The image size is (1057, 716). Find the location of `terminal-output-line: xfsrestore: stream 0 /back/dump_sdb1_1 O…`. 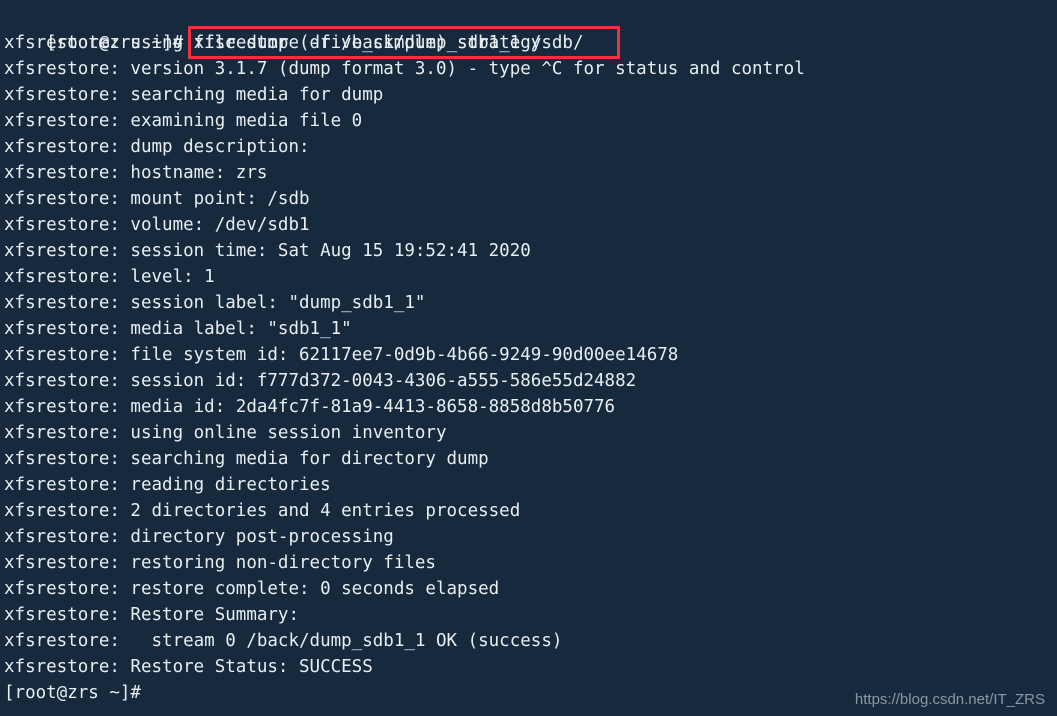

terminal-output-line: xfsrestore: stream 0 /back/dump_sdb1_1 O… is located at coordinates (283, 641).